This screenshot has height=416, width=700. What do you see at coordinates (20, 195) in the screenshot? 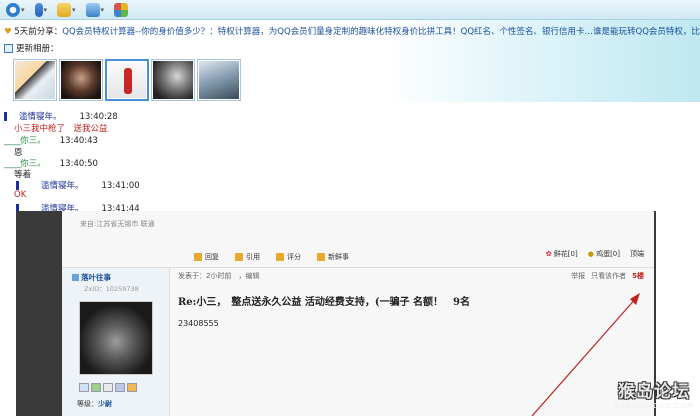
I see `message-text: OK` at bounding box center [20, 195].